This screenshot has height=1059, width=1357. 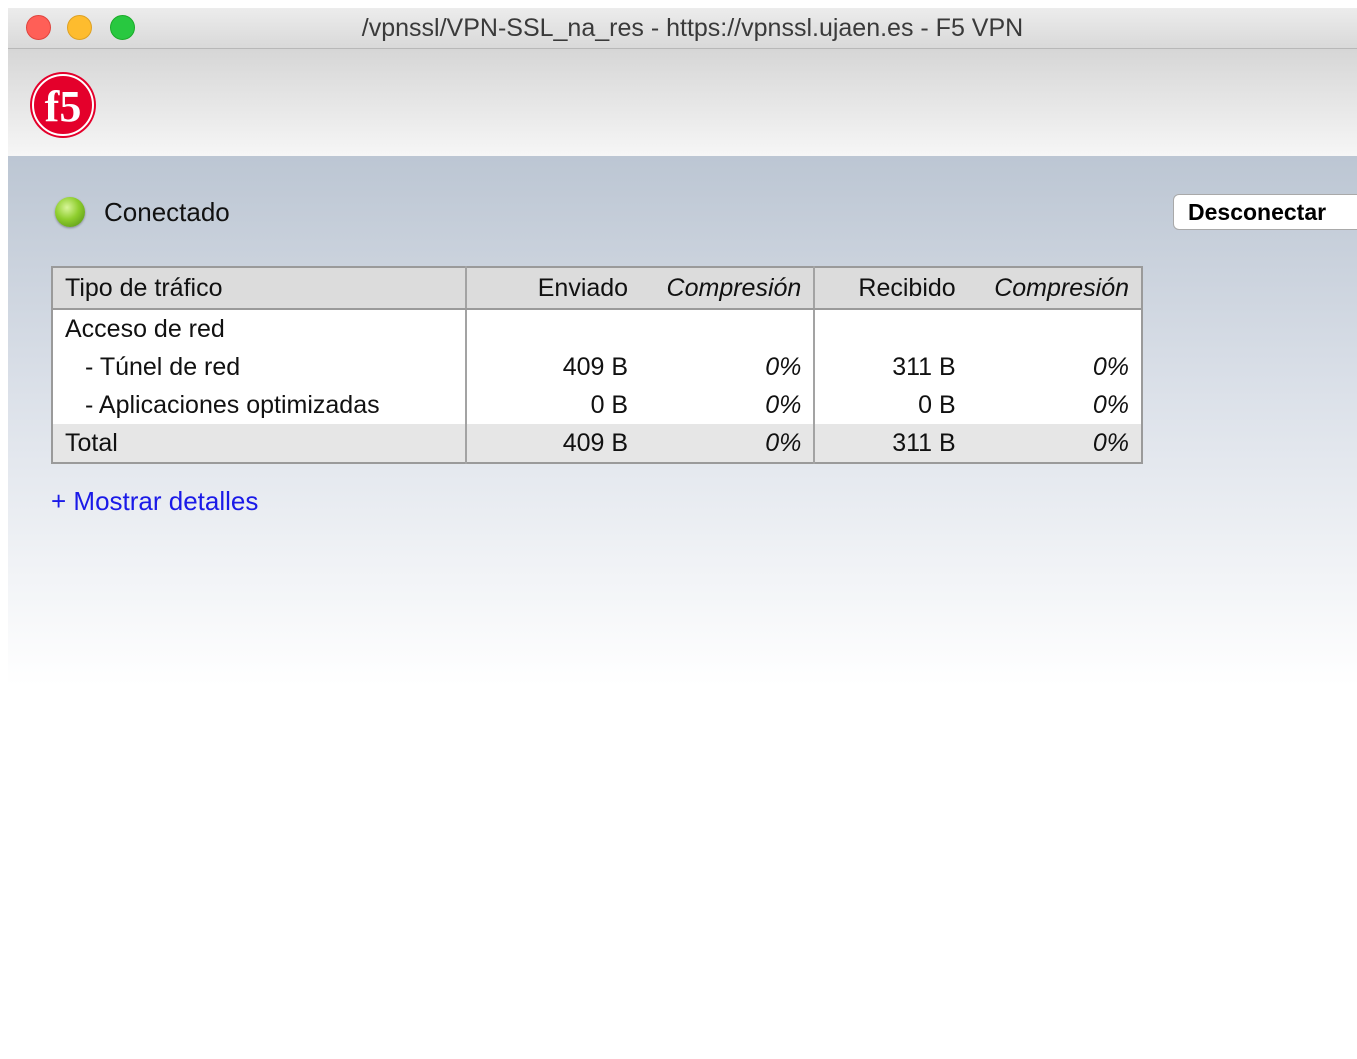 I want to click on row-traffic-type: Acceso de red, so click(x=145, y=328).